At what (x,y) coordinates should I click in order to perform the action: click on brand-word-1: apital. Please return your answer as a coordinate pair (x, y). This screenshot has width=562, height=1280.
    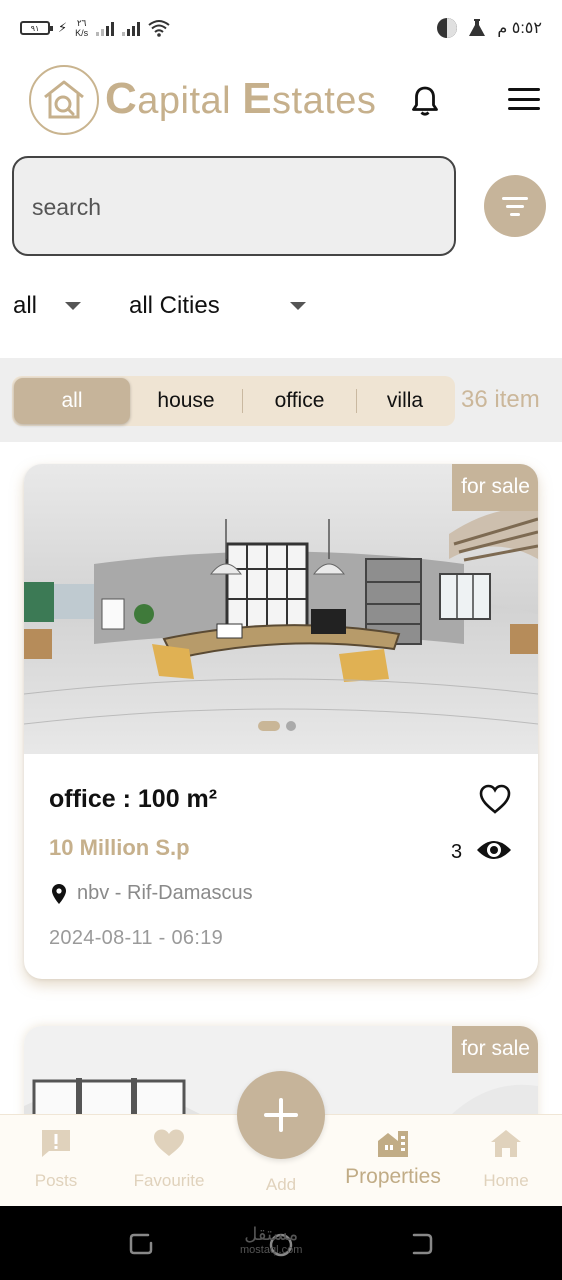
    Looking at the image, I should click on (190, 101).